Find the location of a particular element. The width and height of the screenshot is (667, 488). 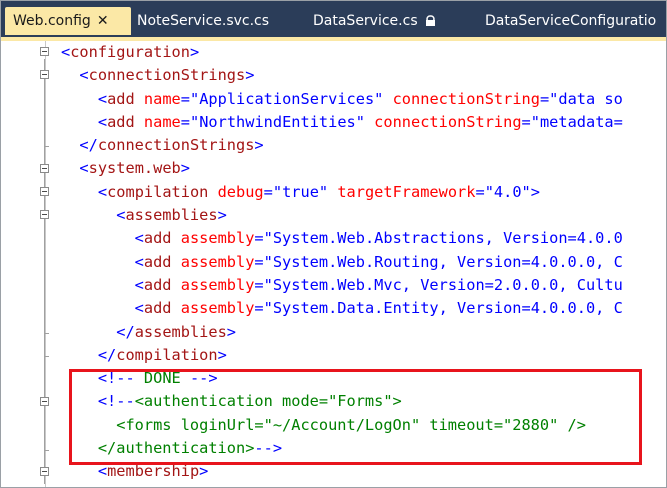

code-token: true is located at coordinates (300, 191).